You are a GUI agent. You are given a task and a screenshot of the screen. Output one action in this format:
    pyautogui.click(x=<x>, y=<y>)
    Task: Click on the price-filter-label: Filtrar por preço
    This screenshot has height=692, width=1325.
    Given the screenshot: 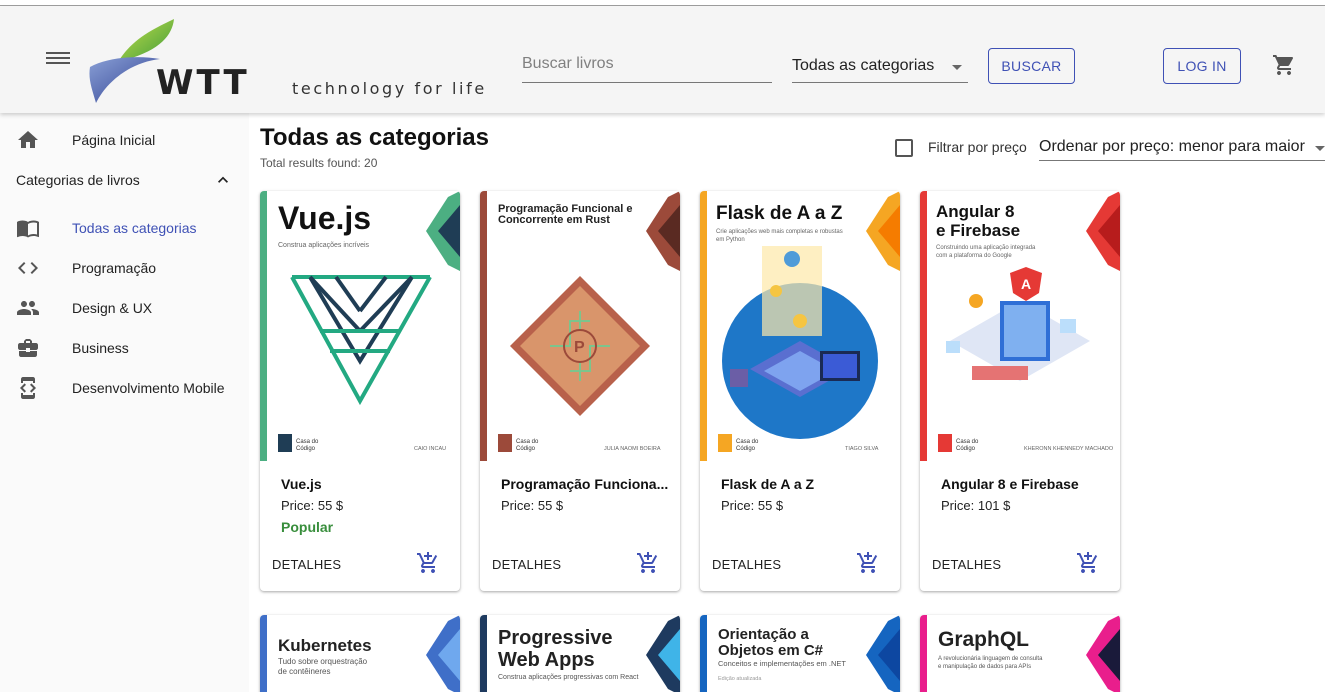 What is the action you would take?
    pyautogui.click(x=977, y=147)
    